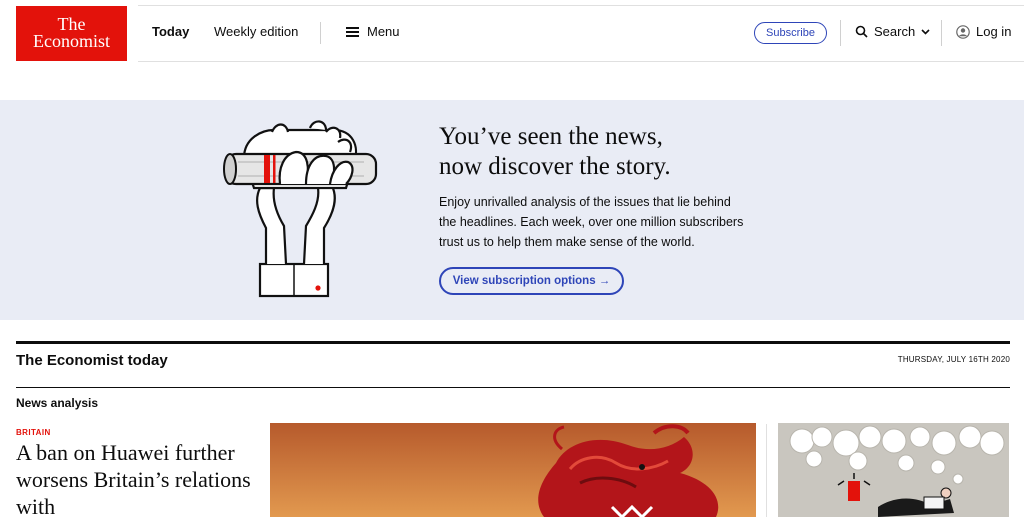  Describe the element at coordinates (256, 31) in the screenshot. I see `nav-weekly-edition-link: Weekly edition` at that location.